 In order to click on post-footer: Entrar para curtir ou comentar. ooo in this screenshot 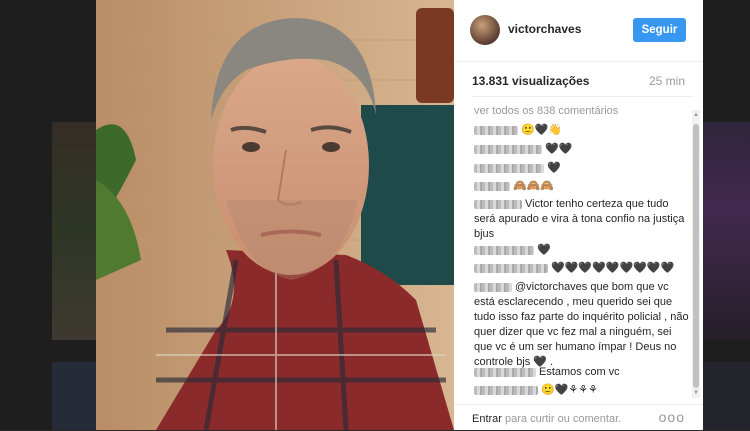, I will do `click(578, 417)`.